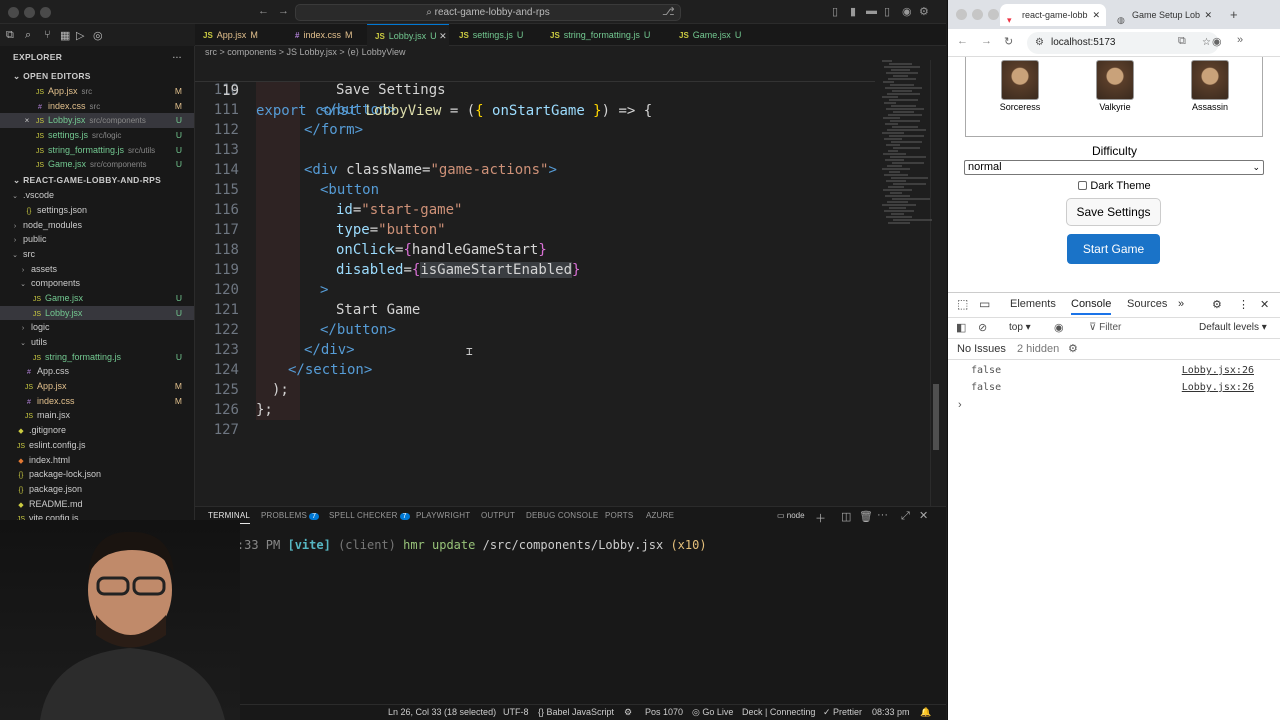 The height and width of the screenshot is (720, 1280). What do you see at coordinates (97, 474) in the screenshot?
I see `file-item: {} package-lock.json` at bounding box center [97, 474].